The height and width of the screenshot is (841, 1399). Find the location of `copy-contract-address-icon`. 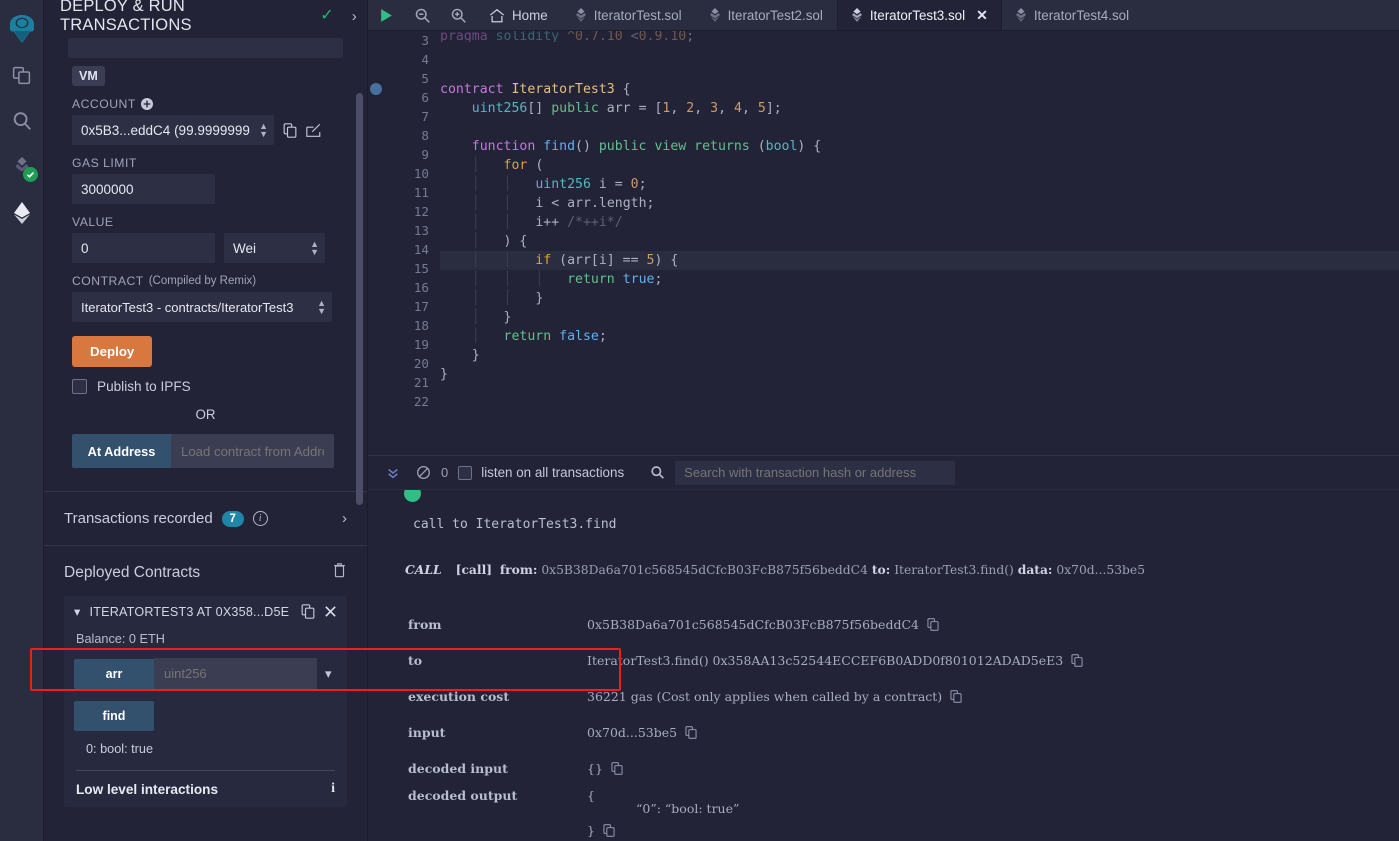

copy-contract-address-icon is located at coordinates (308, 611).